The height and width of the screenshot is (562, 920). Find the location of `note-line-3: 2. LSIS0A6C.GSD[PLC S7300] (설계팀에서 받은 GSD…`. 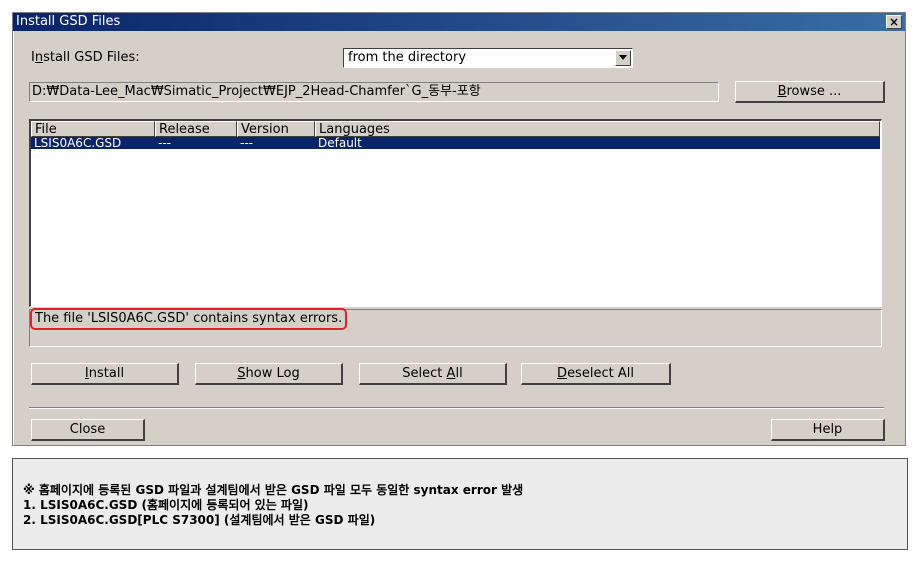

note-line-3: 2. LSIS0A6C.GSD[PLC S7300] (설계팀에서 받은 GSD… is located at coordinates (199, 520).